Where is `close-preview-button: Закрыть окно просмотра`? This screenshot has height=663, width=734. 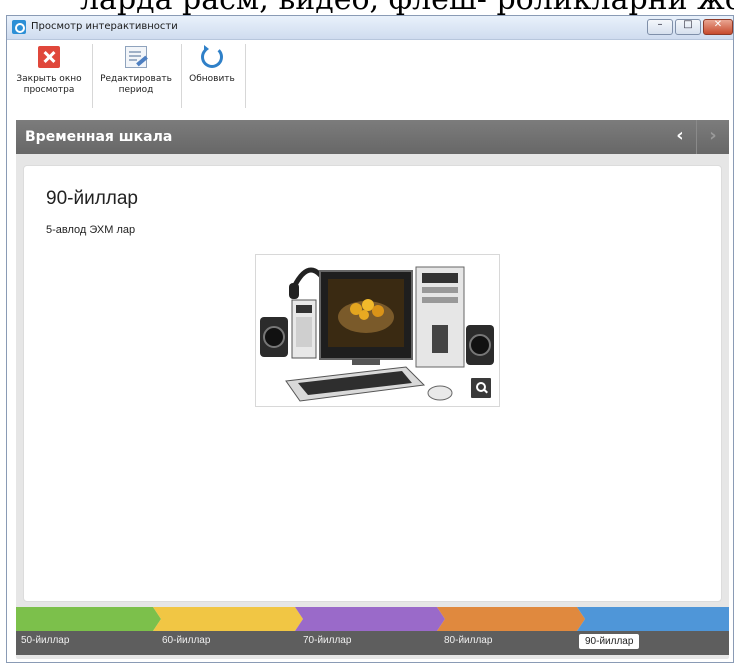
close-preview-button: Закрыть окно просмотра is located at coordinates (49, 71).